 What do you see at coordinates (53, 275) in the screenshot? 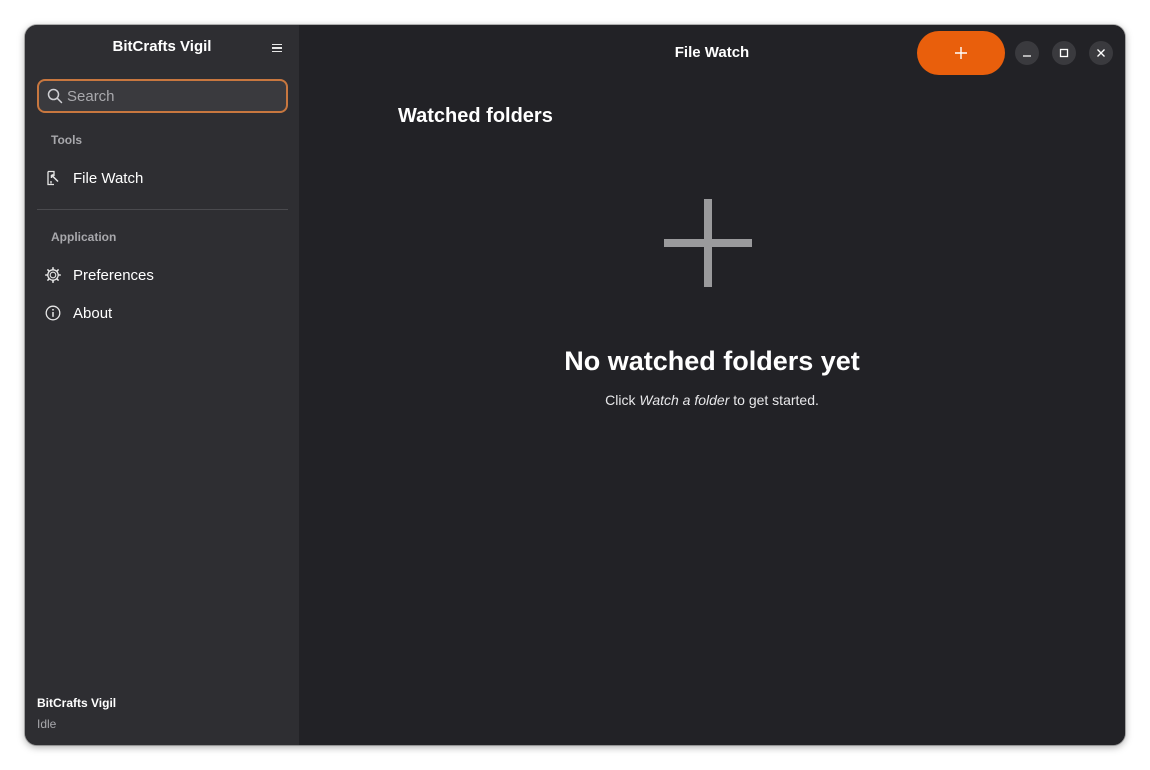
I see `gear-icon` at bounding box center [53, 275].